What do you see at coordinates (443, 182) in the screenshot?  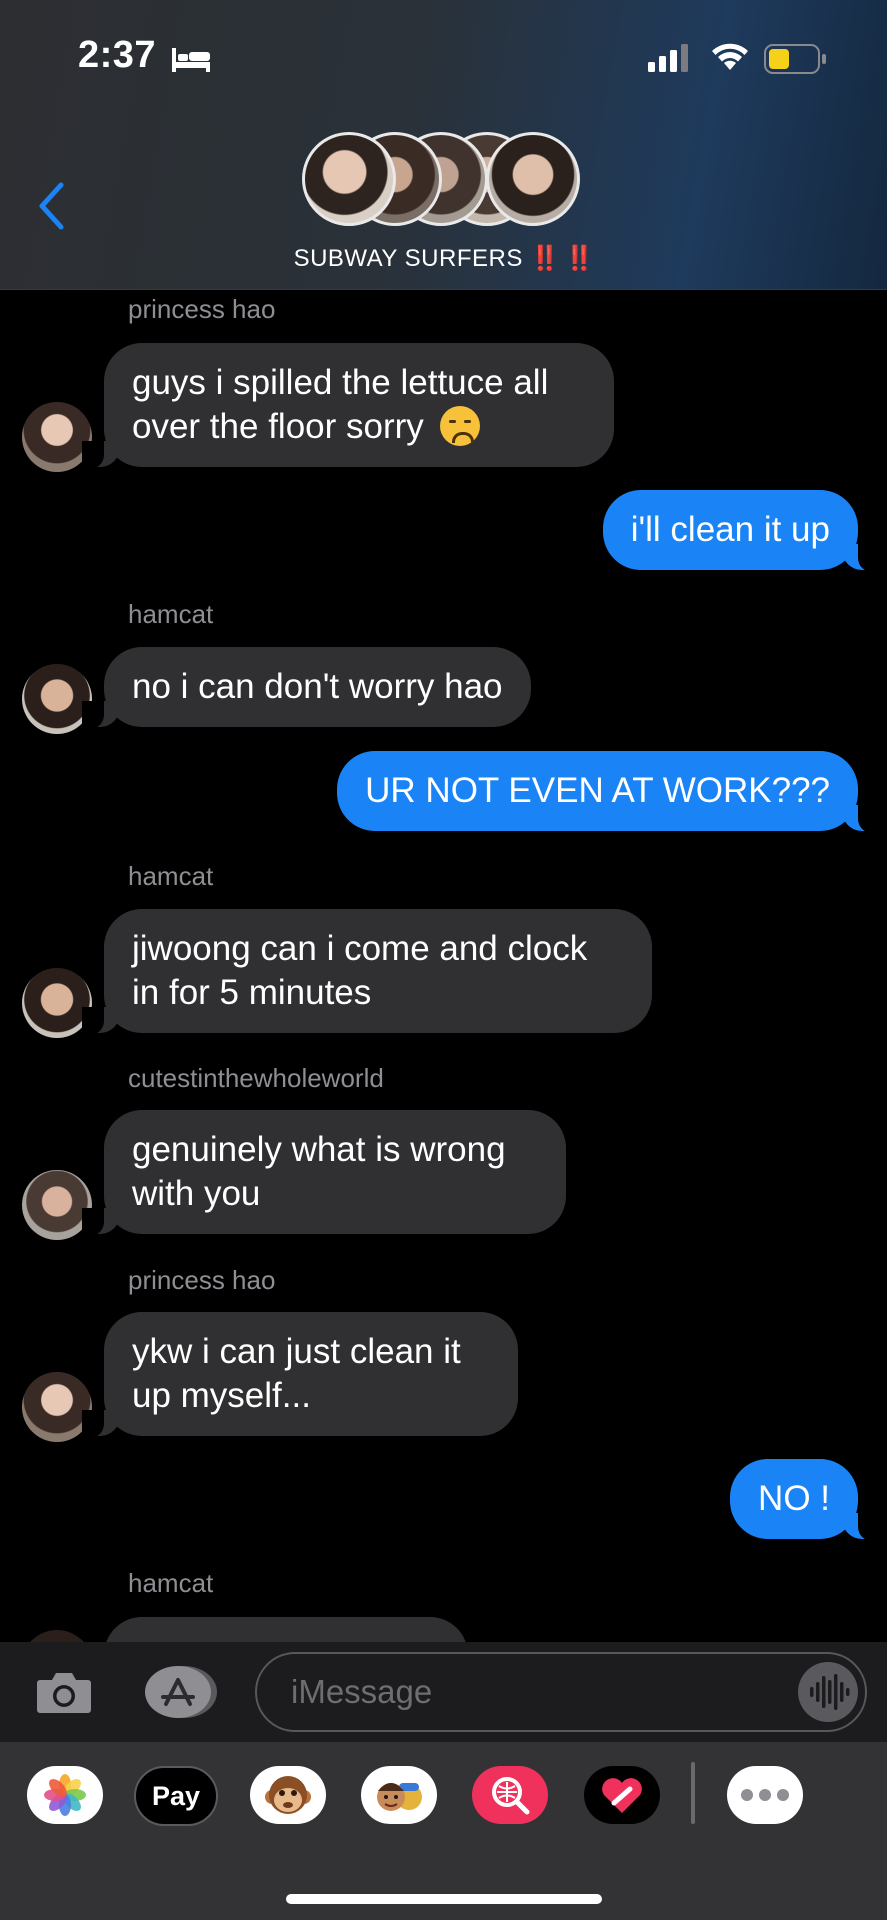 I see `group-avatars` at bounding box center [443, 182].